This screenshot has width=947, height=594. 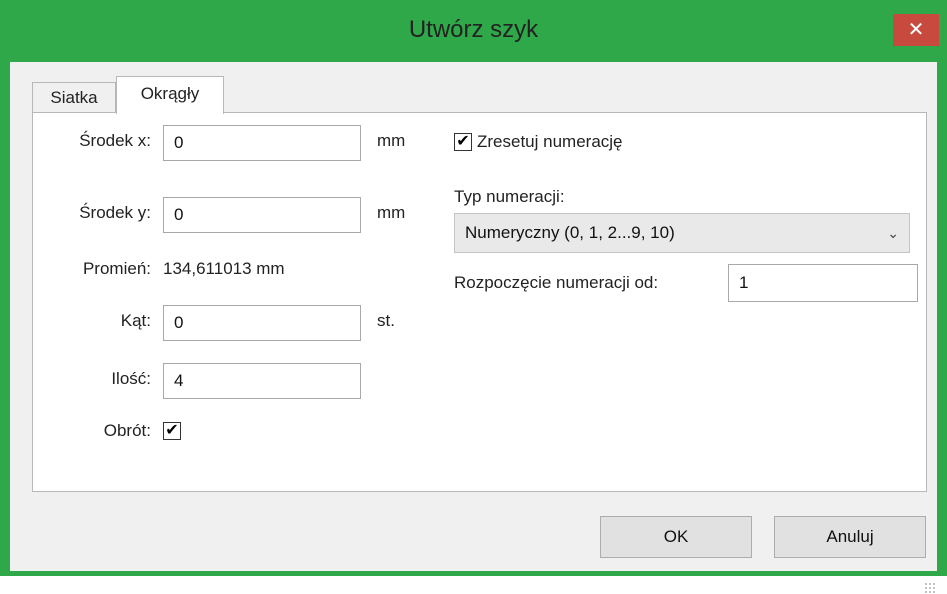 What do you see at coordinates (509, 196) in the screenshot?
I see `numbering-type-label: Typ numeracji:` at bounding box center [509, 196].